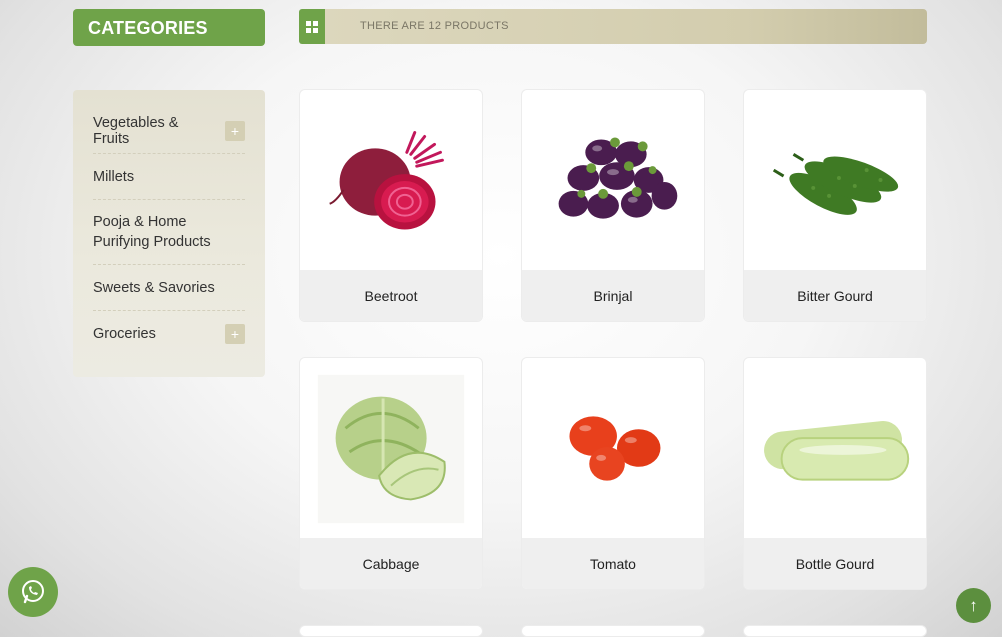 The image size is (1002, 637). I want to click on whatsapp-button, so click(33, 592).